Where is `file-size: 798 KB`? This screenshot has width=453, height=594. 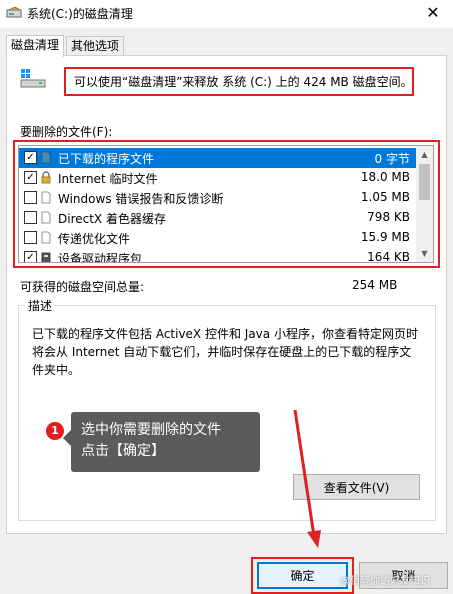 file-size: 798 KB is located at coordinates (388, 217).